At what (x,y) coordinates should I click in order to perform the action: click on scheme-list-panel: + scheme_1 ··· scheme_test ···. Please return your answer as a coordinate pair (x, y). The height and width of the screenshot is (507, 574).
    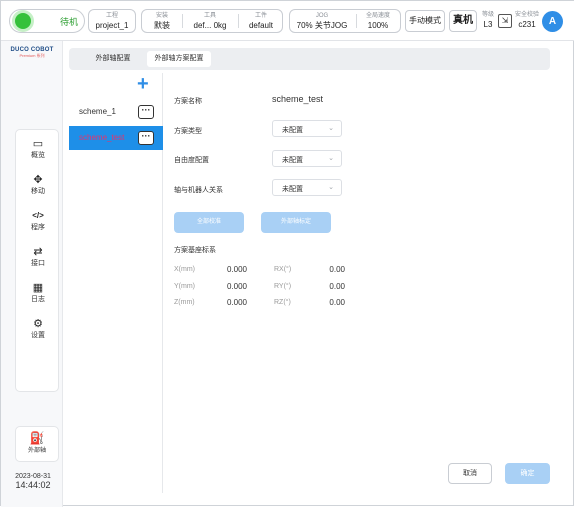
    Looking at the image, I should click on (116, 283).